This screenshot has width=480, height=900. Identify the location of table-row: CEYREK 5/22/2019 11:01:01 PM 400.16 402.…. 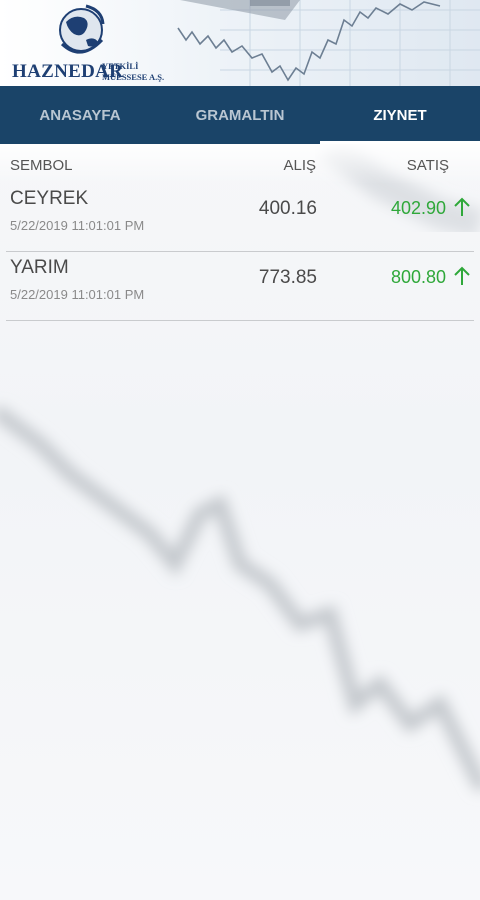
(240, 218).